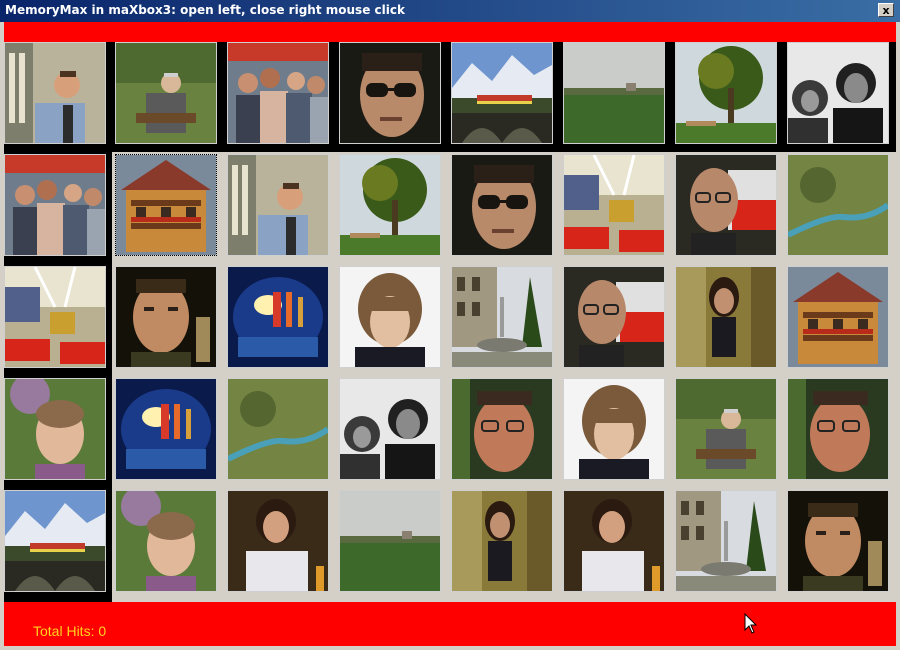 This screenshot has height=650, width=900. I want to click on mouse-cursor-icon, so click(751, 623).